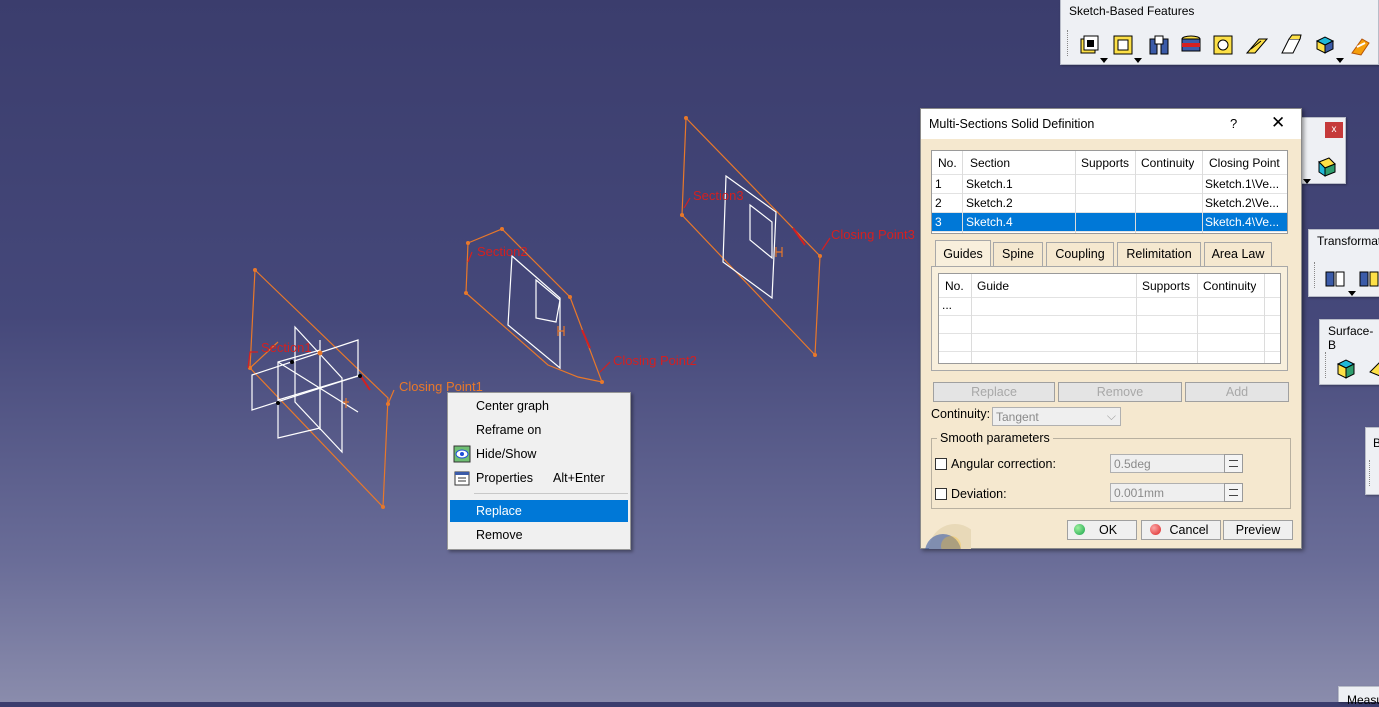  Describe the element at coordinates (539, 430) in the screenshot. I see `menu-item-reframe-on: Reframe on` at that location.